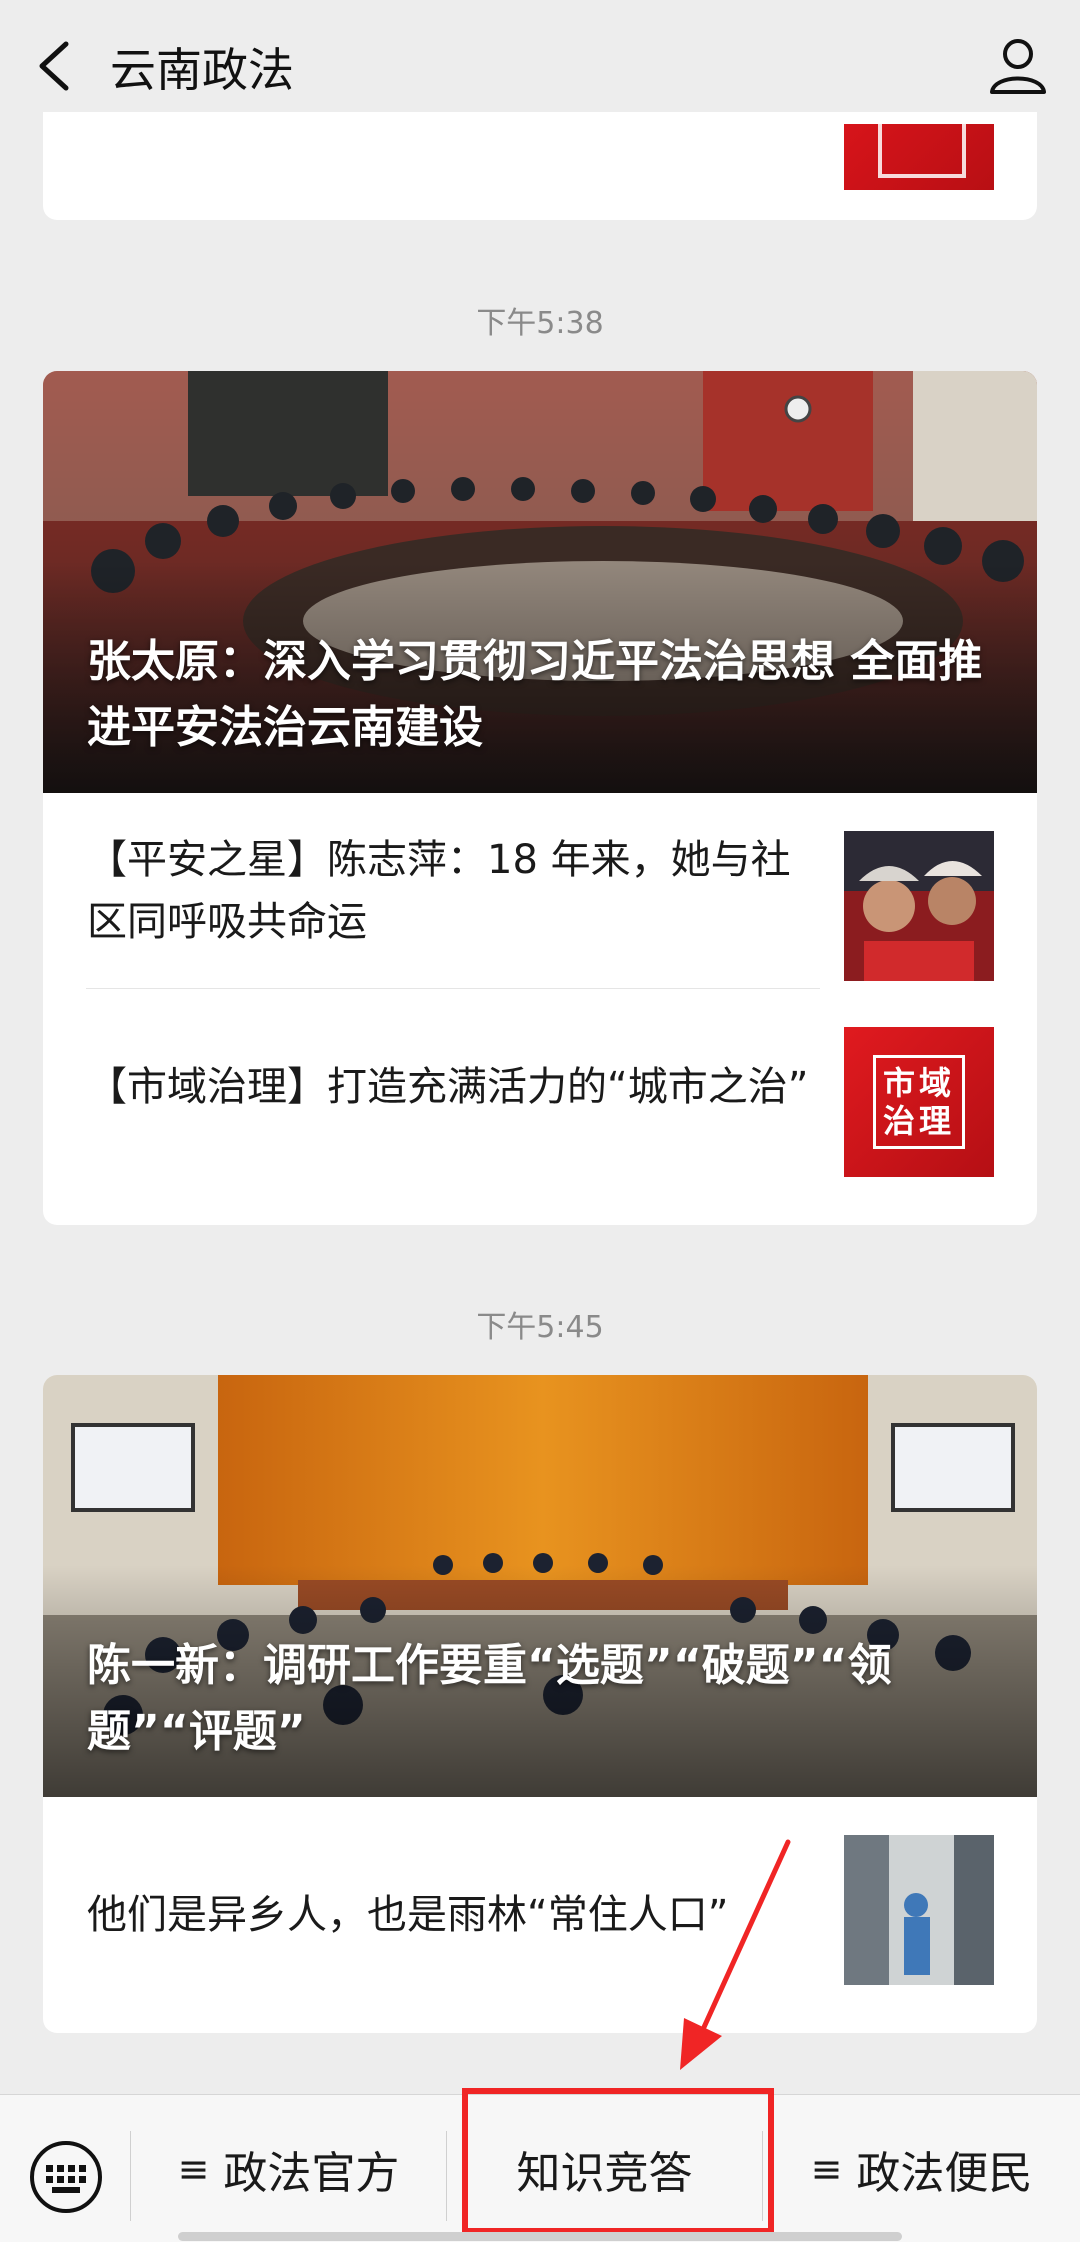 The height and width of the screenshot is (2242, 1080). What do you see at coordinates (489, 1698) in the screenshot?
I see `hero-title: 陈一新：调研工作要重“选题”“破题”“领题”“评题”` at bounding box center [489, 1698].